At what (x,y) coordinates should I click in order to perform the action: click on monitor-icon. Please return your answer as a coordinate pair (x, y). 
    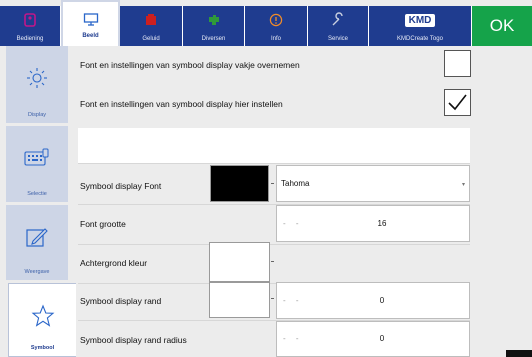
    Looking at the image, I should click on (90, 19).